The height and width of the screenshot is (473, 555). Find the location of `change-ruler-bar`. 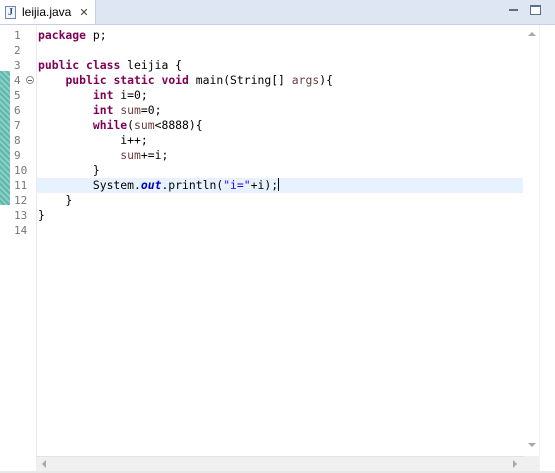

change-ruler-bar is located at coordinates (5, 138).